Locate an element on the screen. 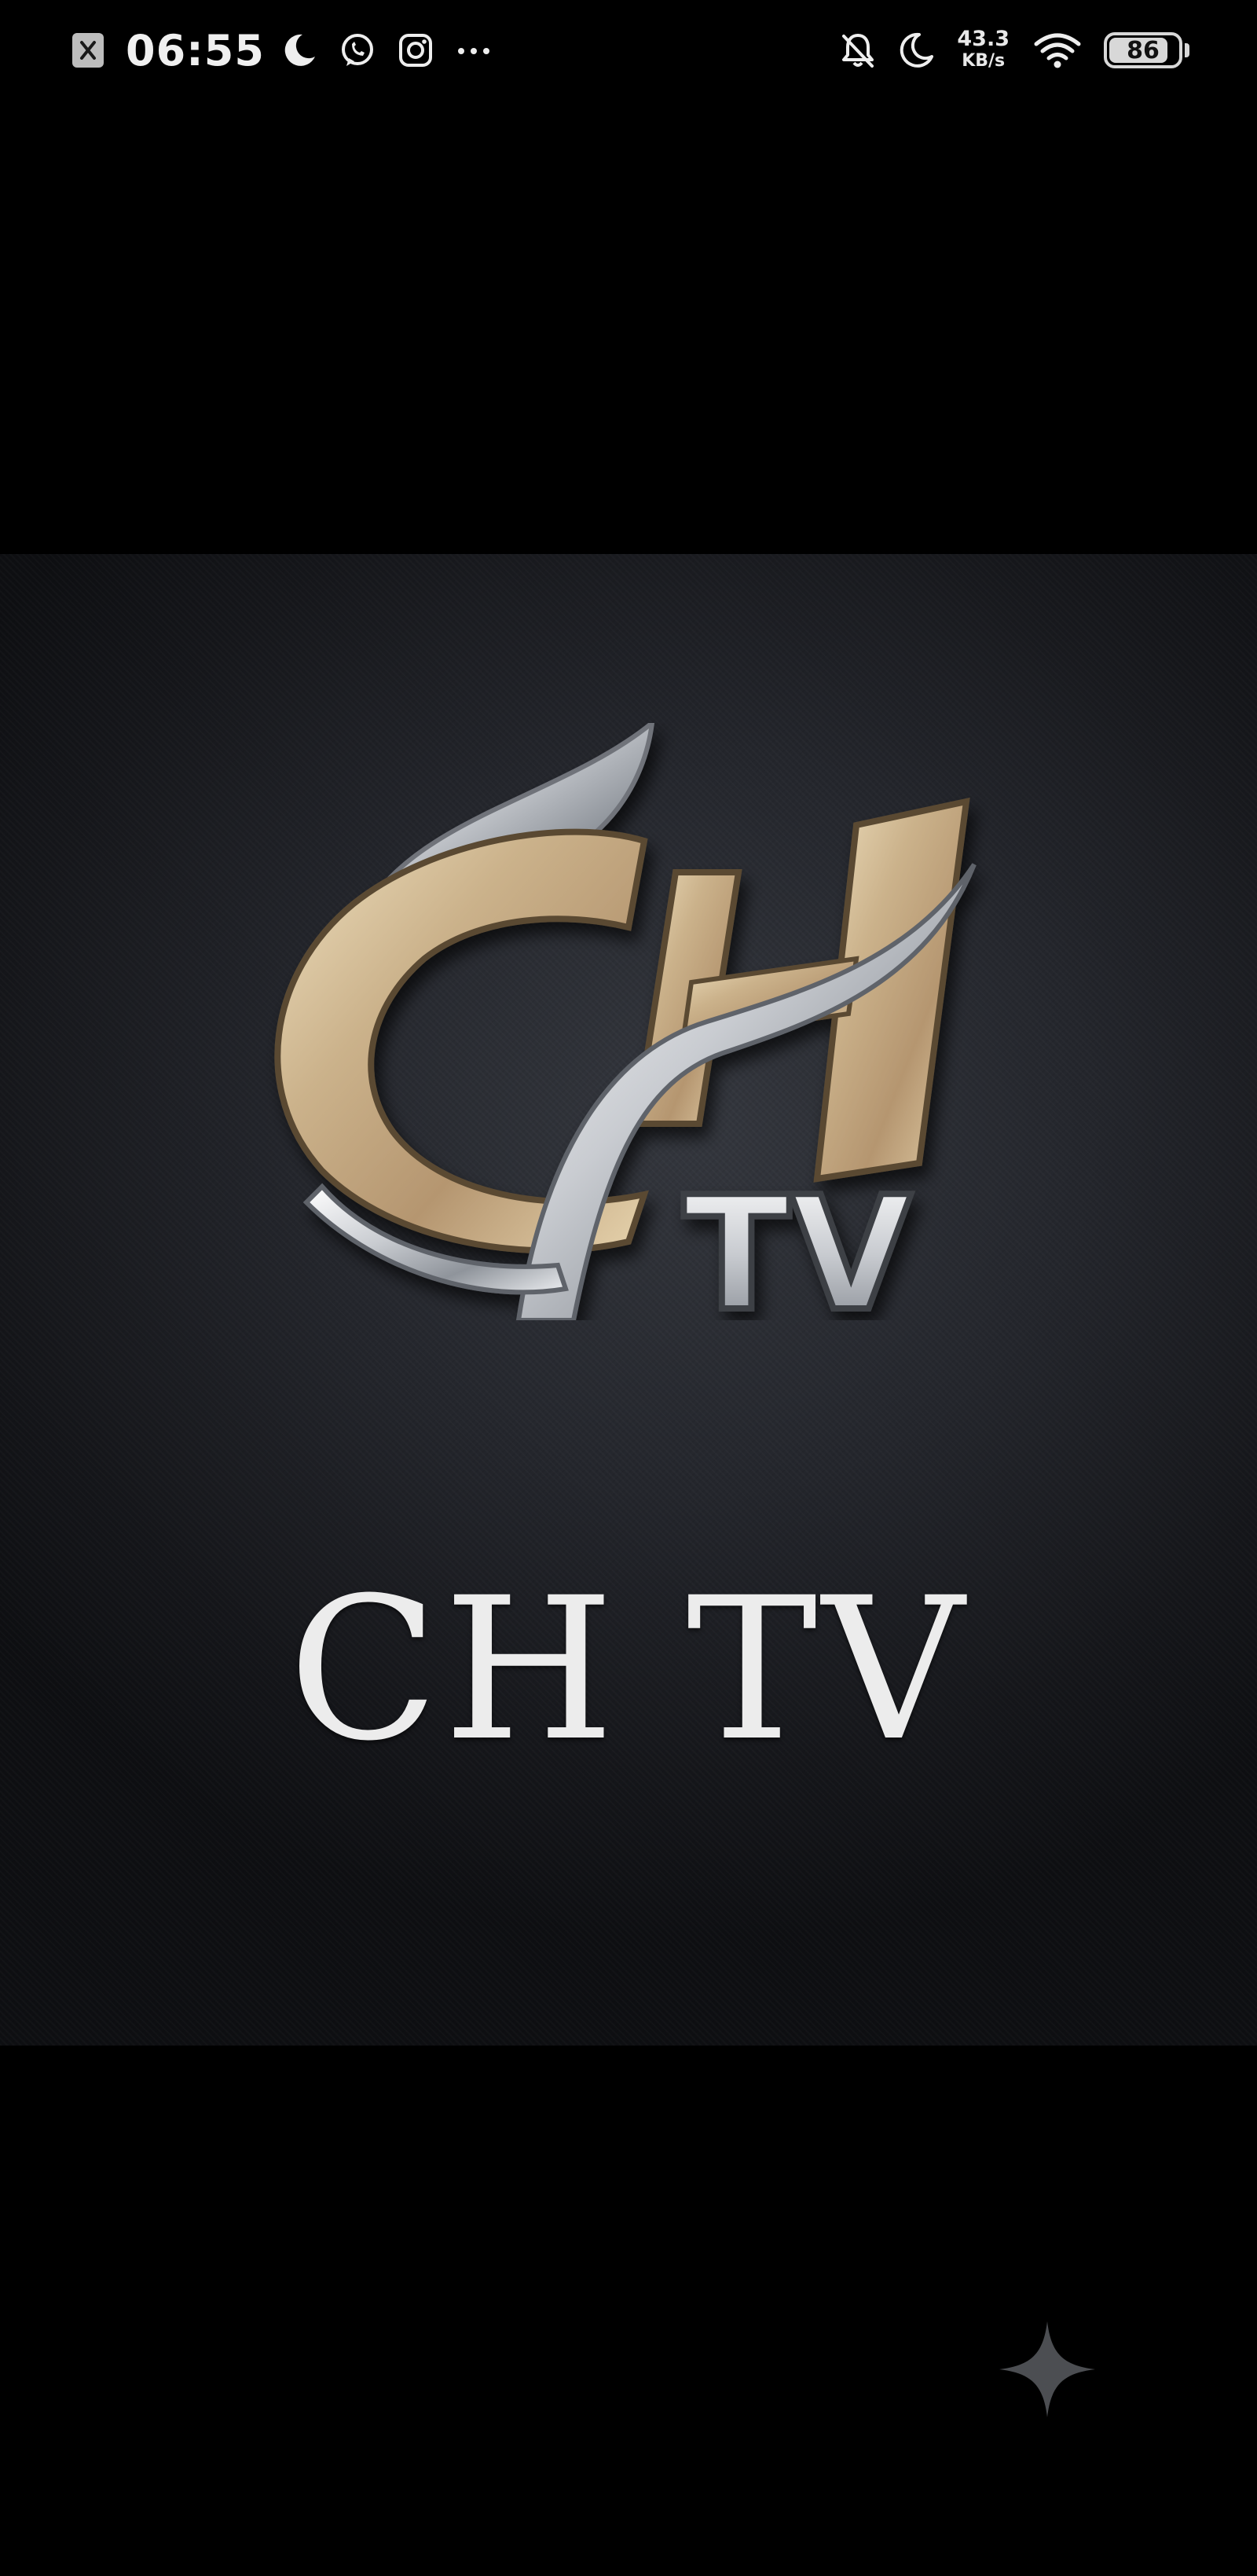 This screenshot has height=2576, width=1257. tv-badge: TV is located at coordinates (797, 1240).